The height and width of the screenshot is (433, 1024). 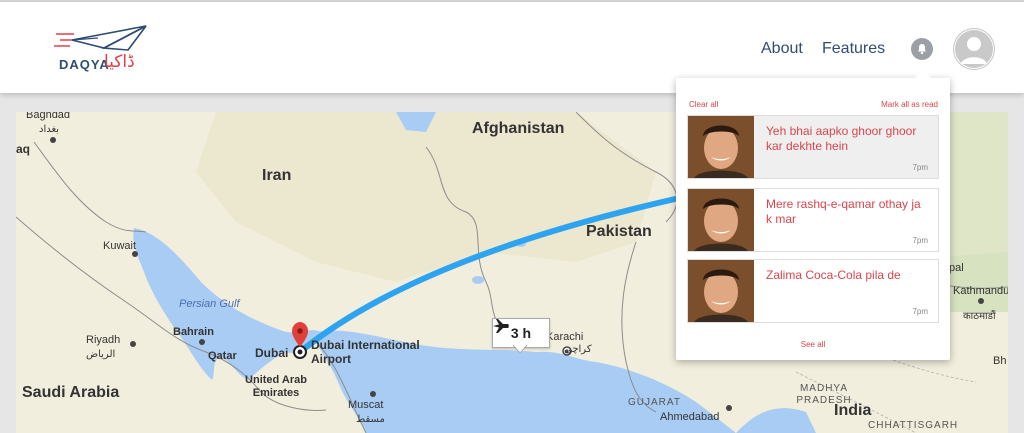 What do you see at coordinates (101, 354) in the screenshot?
I see `label-riyadh-ar: الرياض` at bounding box center [101, 354].